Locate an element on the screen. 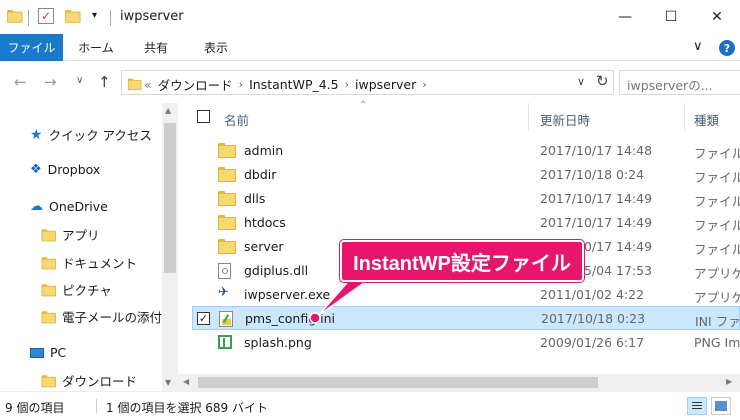 The image size is (740, 420). tab-view: 表示 is located at coordinates (216, 47).